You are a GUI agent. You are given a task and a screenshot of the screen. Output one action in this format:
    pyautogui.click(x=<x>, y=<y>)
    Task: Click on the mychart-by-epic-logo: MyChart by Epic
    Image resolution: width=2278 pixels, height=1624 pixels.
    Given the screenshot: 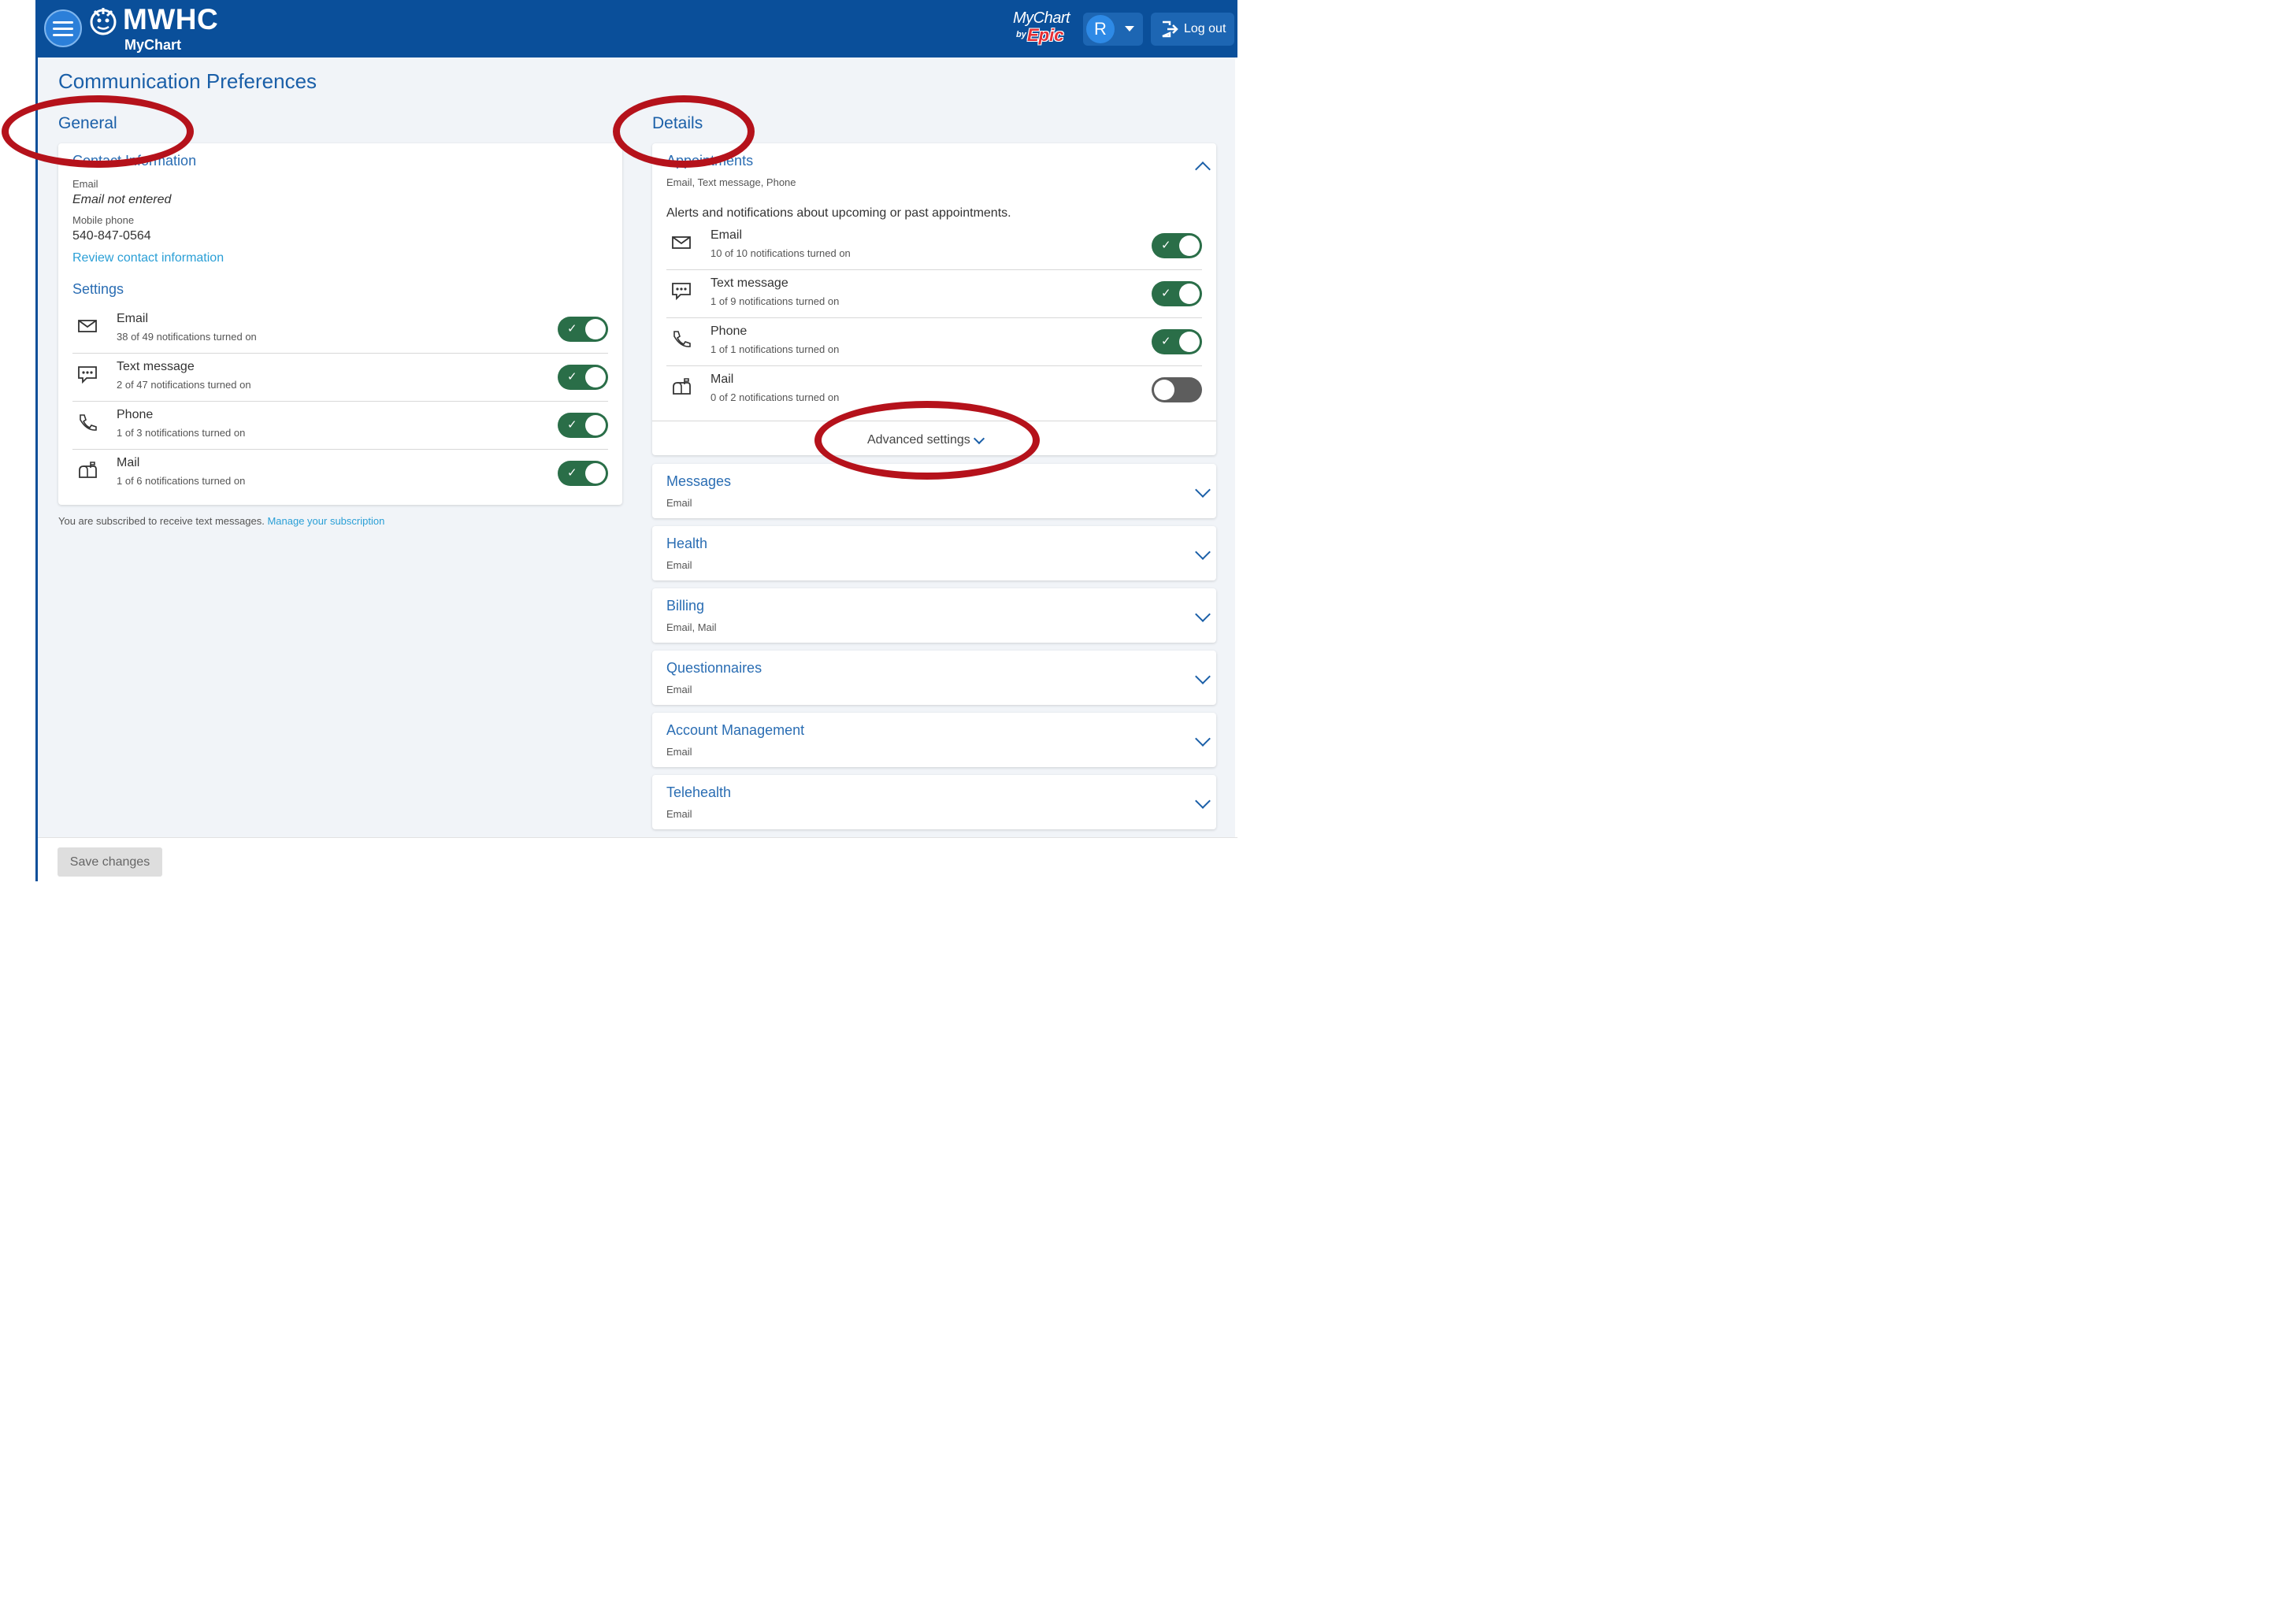 What is the action you would take?
    pyautogui.click(x=1045, y=28)
    